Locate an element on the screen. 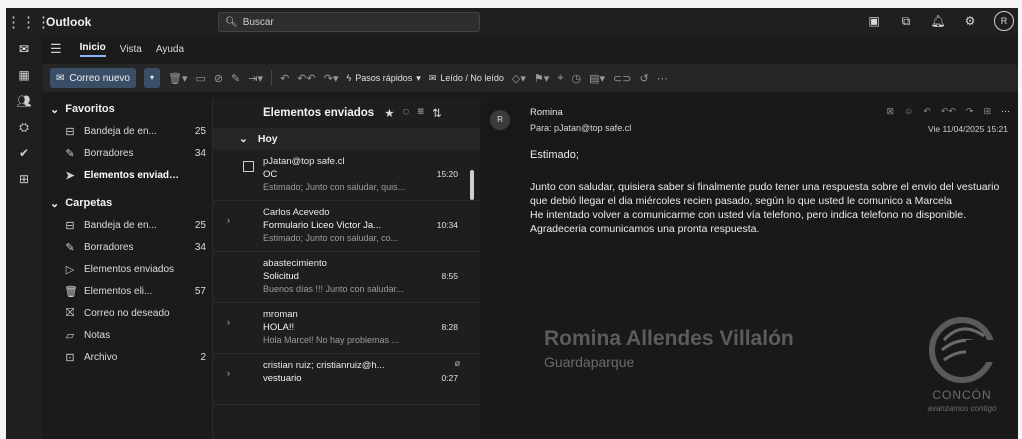 The height and width of the screenshot is (439, 1022). folder-drafts: ✎ Borradores 34 is located at coordinates (130, 247).